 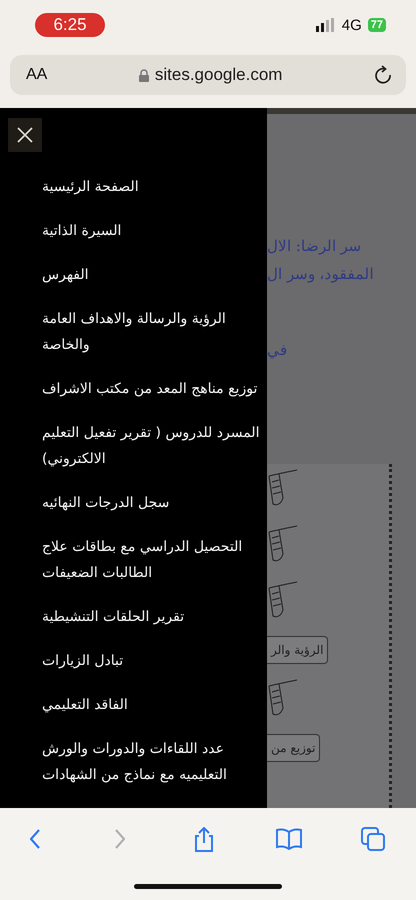 I want to click on page-link: الرؤية والر, so click(x=297, y=650).